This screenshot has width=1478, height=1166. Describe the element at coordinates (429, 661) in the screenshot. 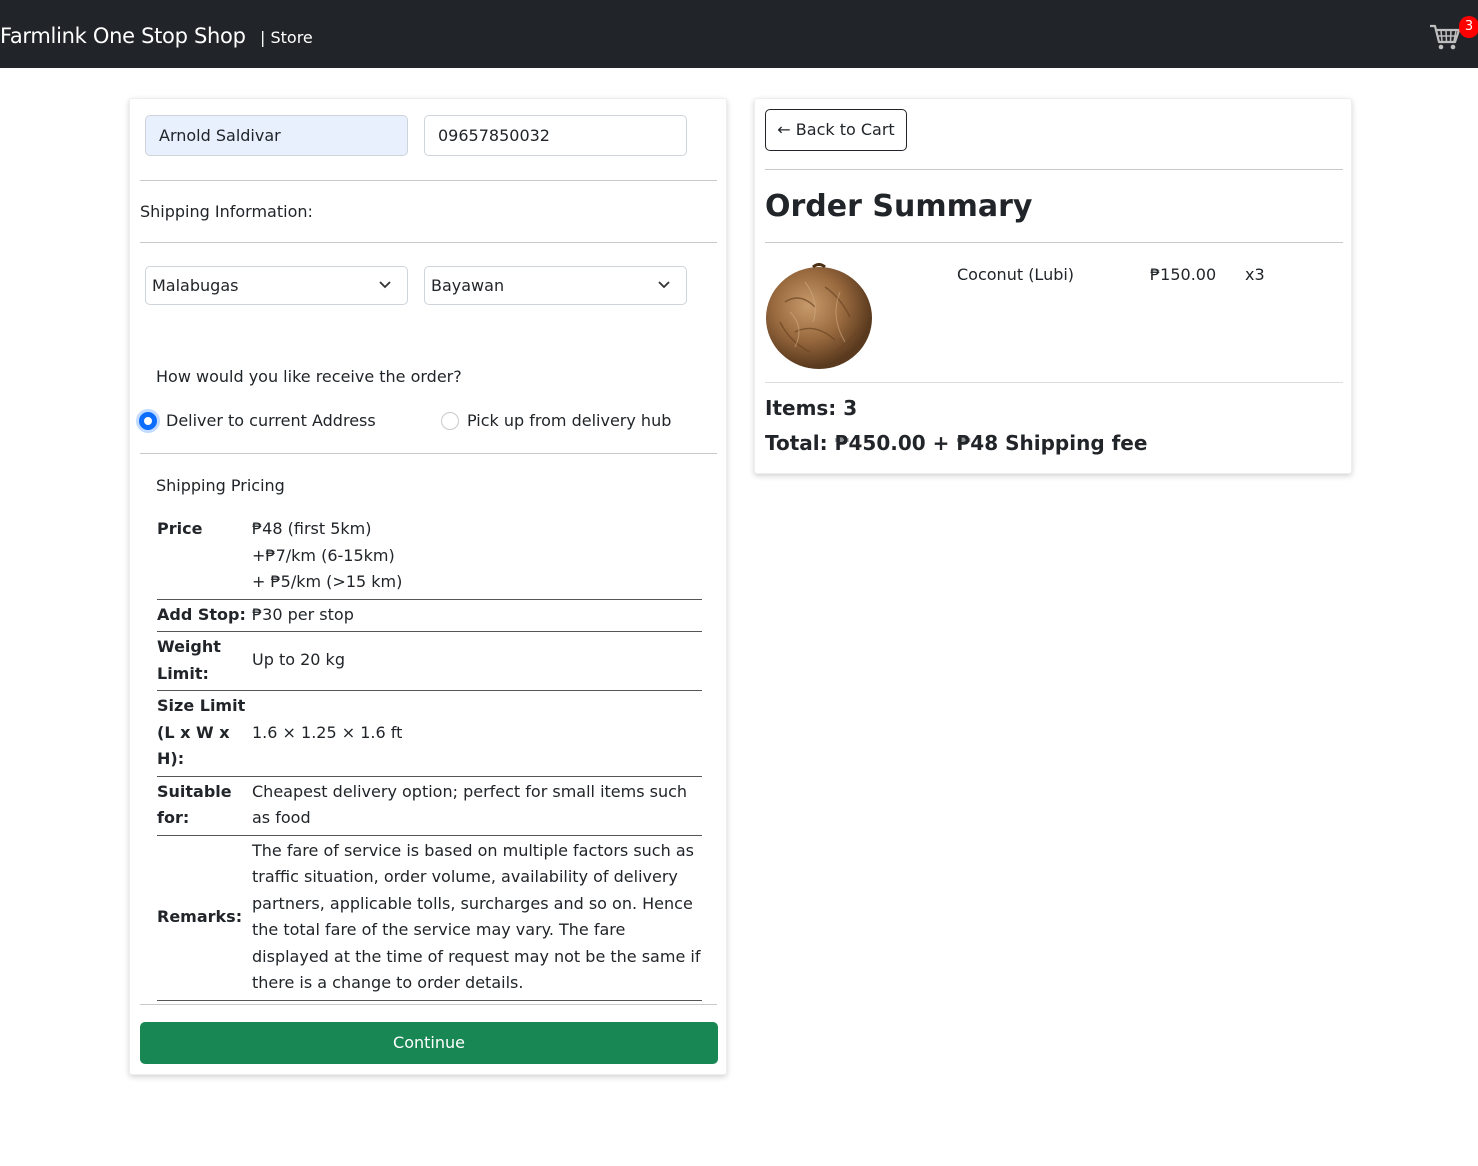

I see `table-row: Weight Limit: Up to 20 kg` at that location.